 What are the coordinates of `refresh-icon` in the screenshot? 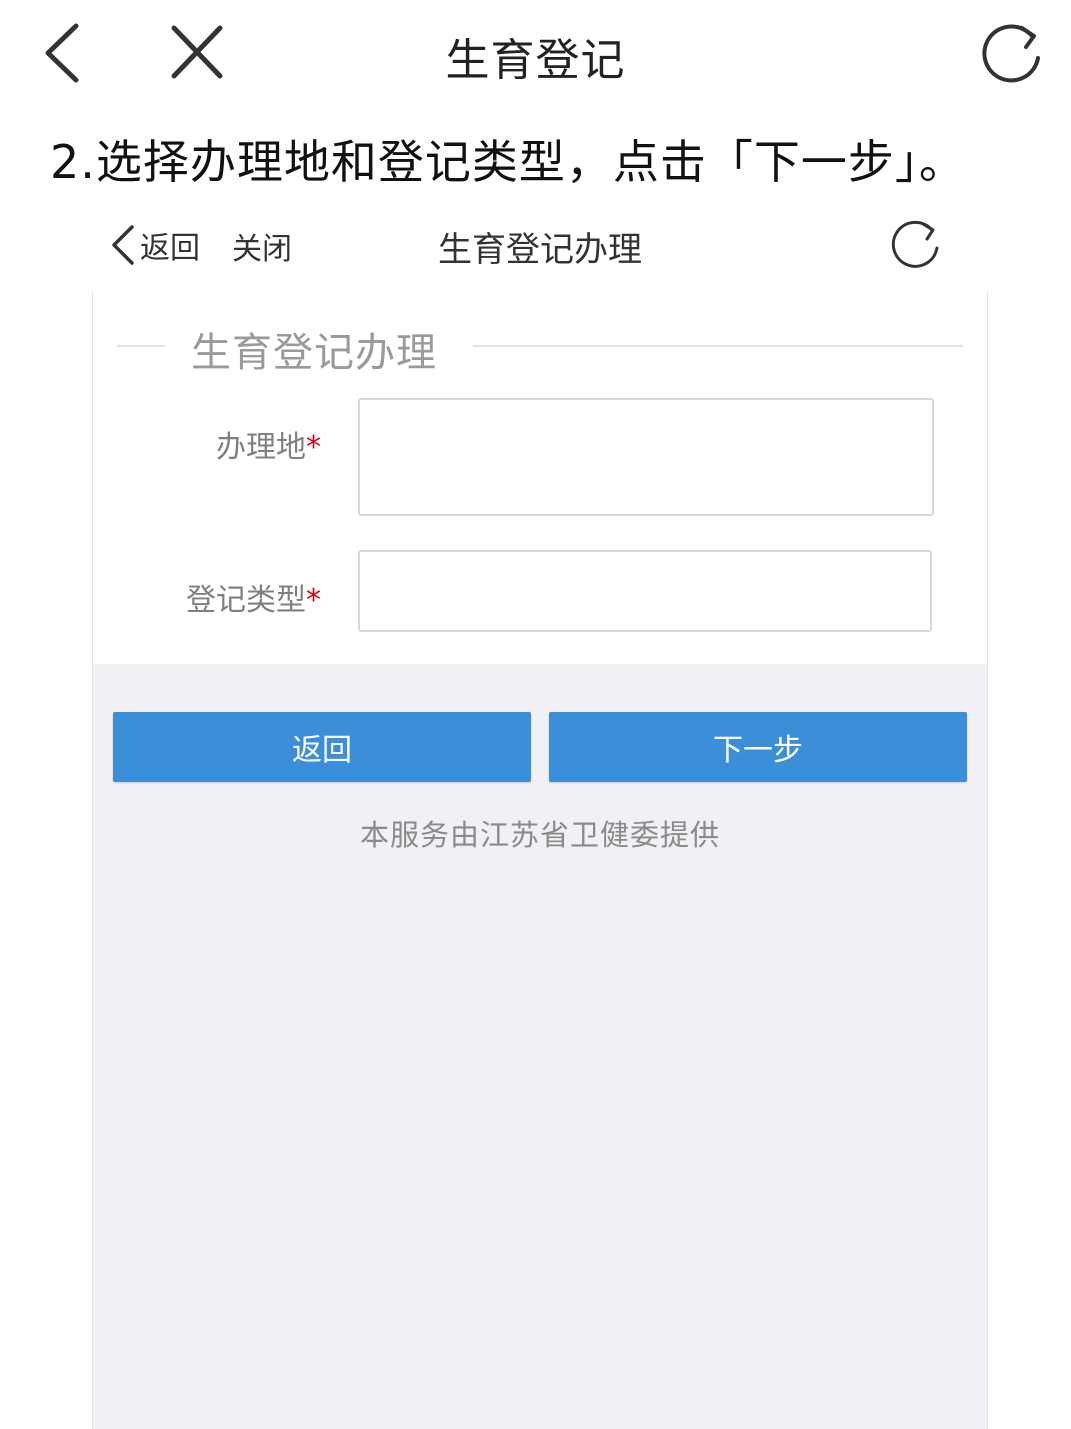 It's located at (1013, 53).